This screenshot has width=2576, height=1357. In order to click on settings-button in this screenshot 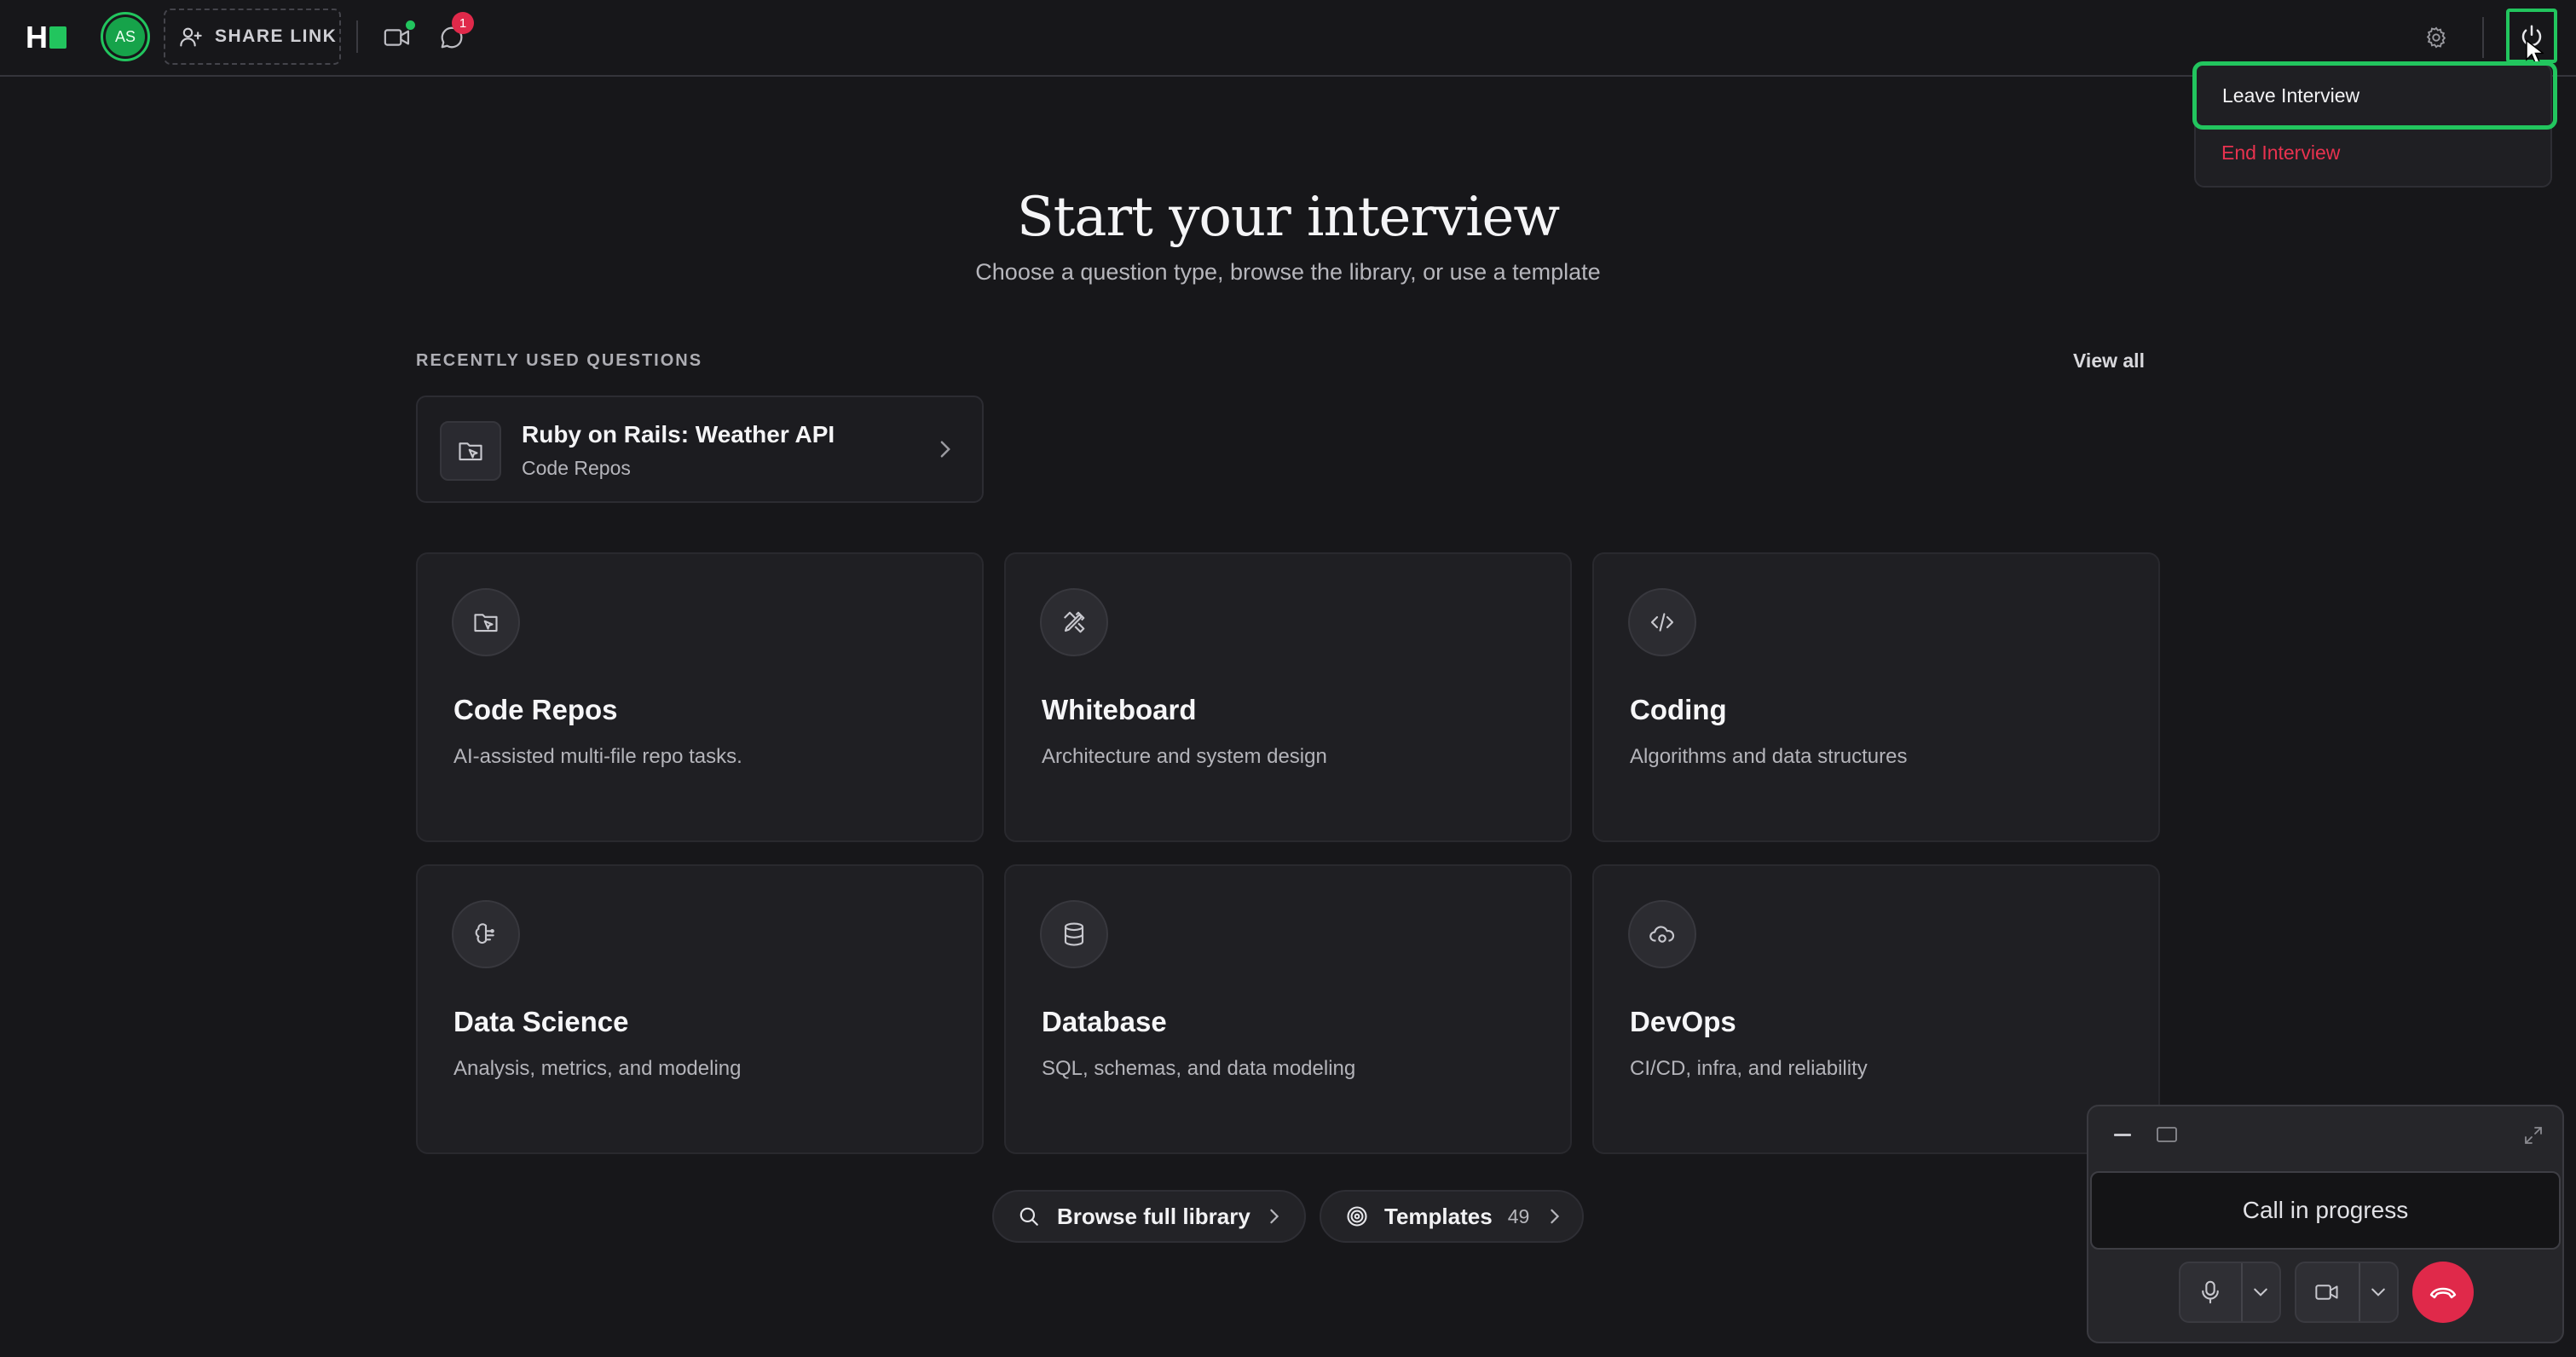, I will do `click(2436, 37)`.